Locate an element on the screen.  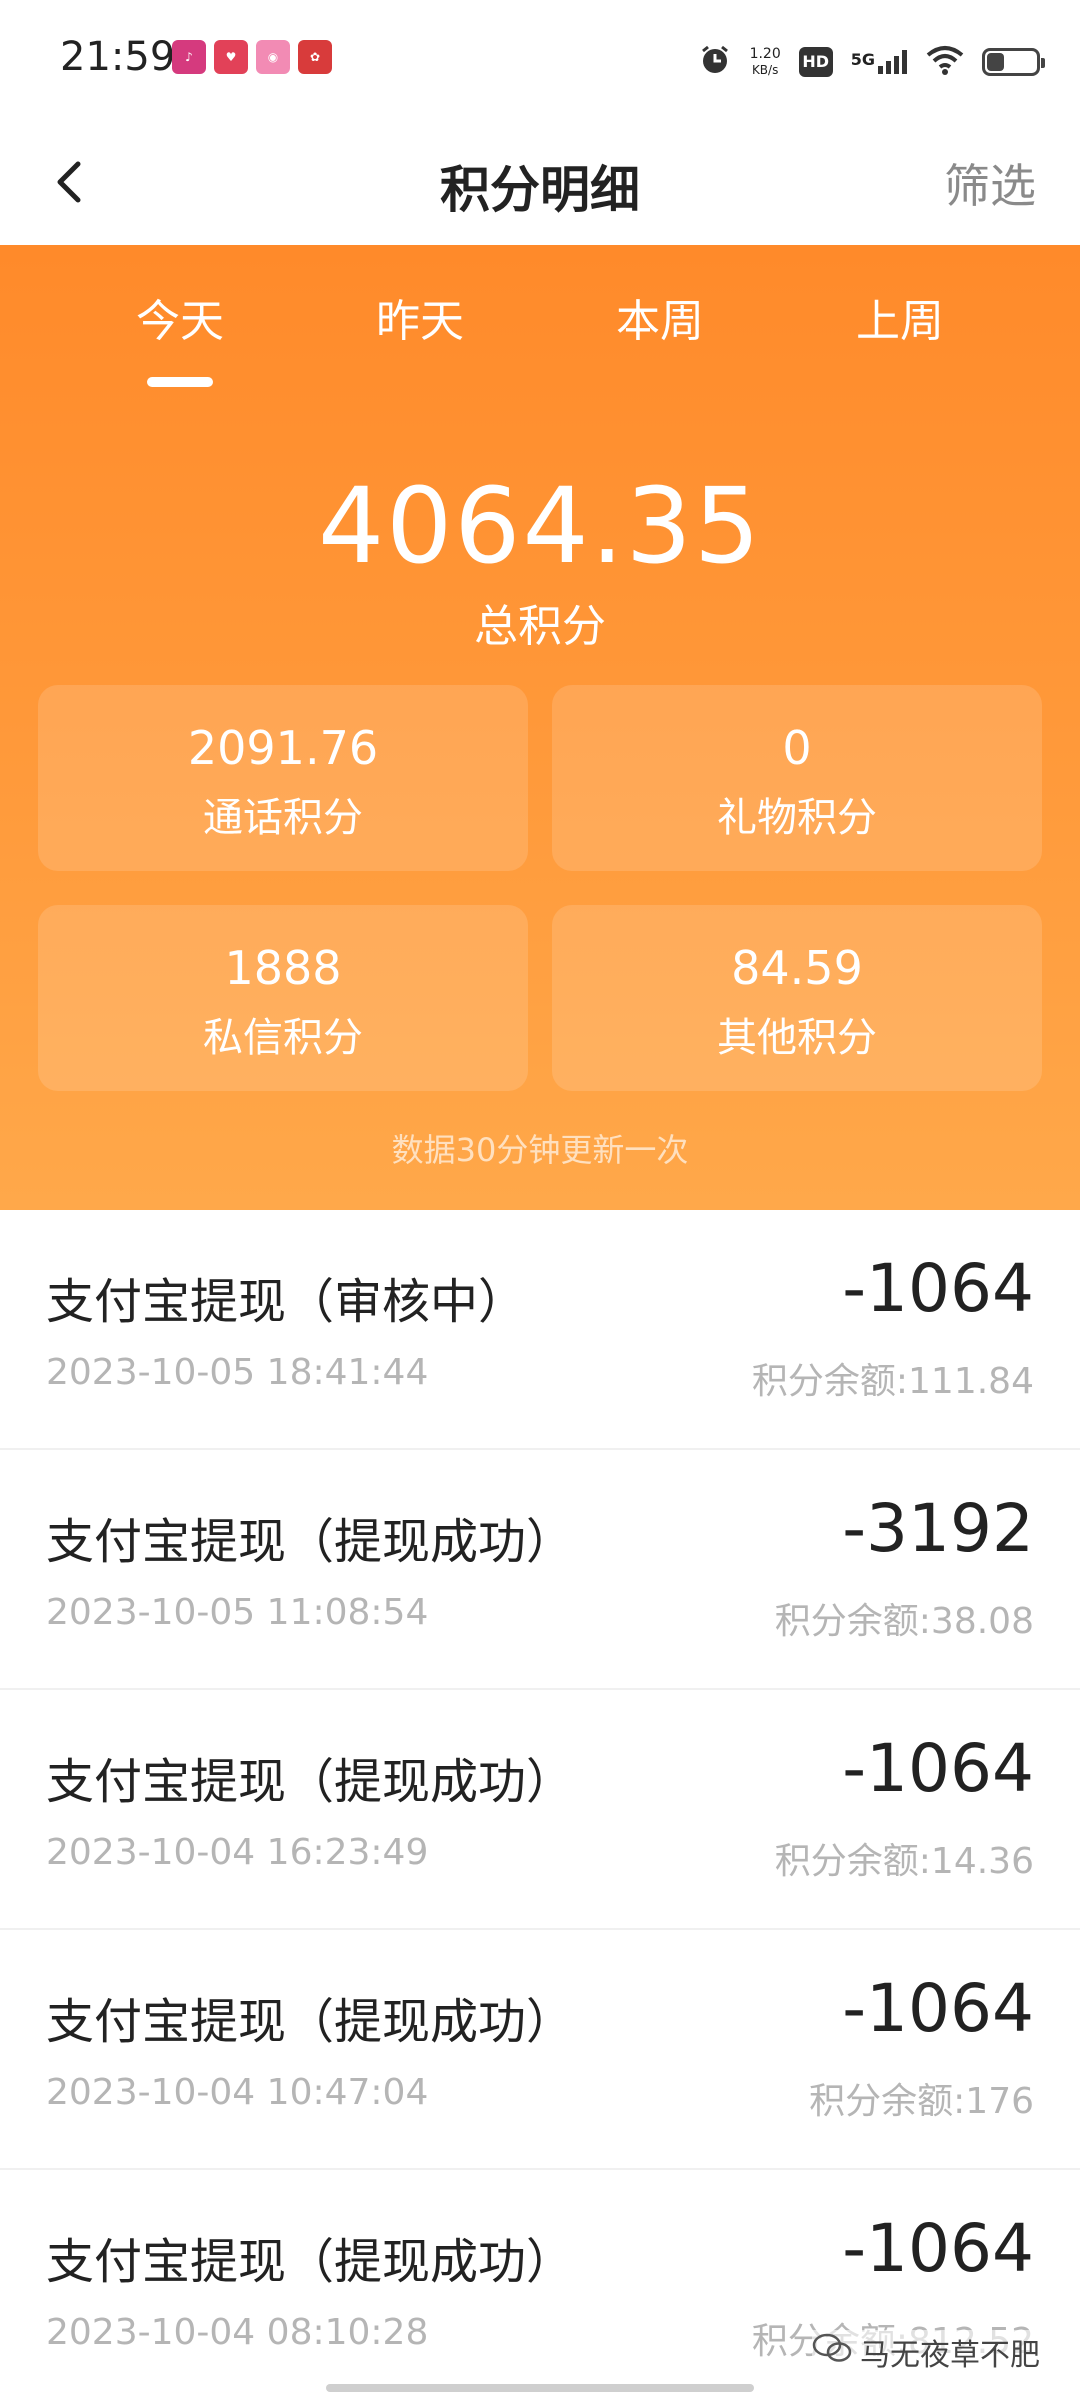
header: 积分明细 筛选 is located at coordinates (540, 182).